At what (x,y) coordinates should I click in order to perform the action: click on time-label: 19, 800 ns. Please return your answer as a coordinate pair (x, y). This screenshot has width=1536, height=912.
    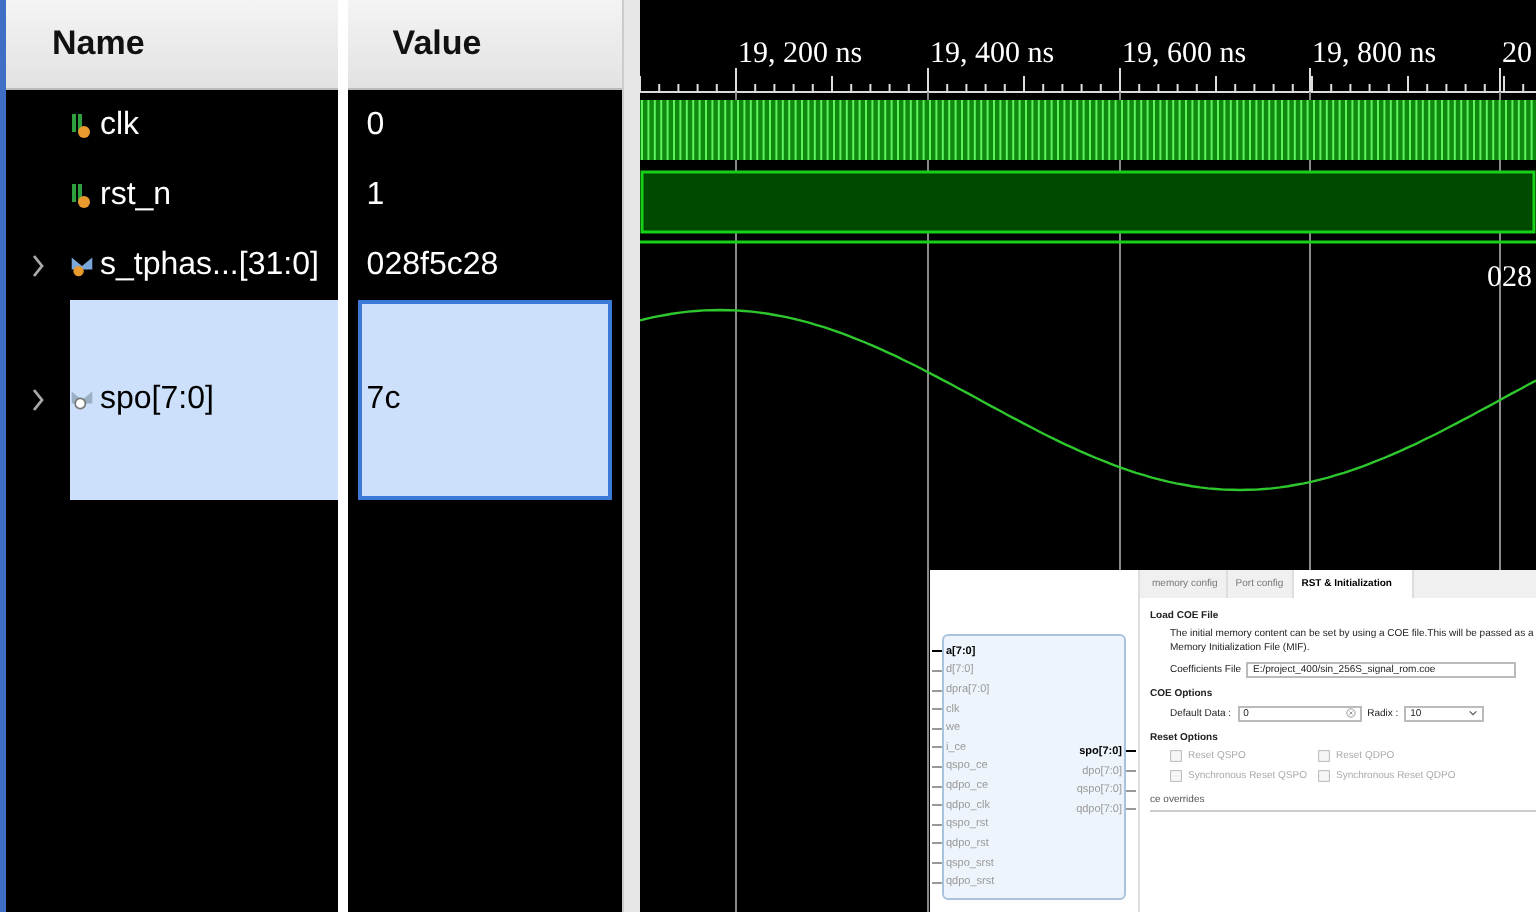
    Looking at the image, I should click on (1374, 54).